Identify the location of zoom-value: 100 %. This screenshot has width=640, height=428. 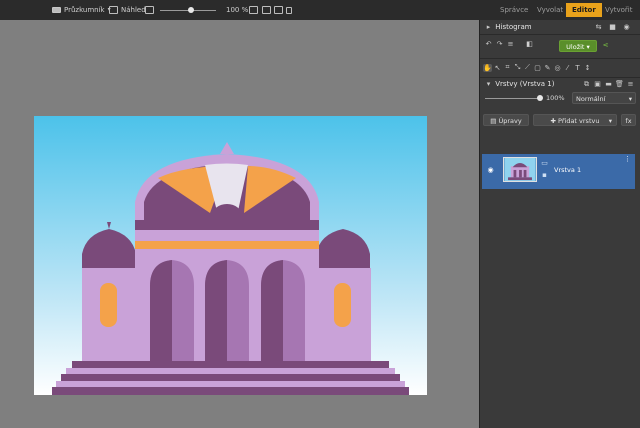
(237, 10).